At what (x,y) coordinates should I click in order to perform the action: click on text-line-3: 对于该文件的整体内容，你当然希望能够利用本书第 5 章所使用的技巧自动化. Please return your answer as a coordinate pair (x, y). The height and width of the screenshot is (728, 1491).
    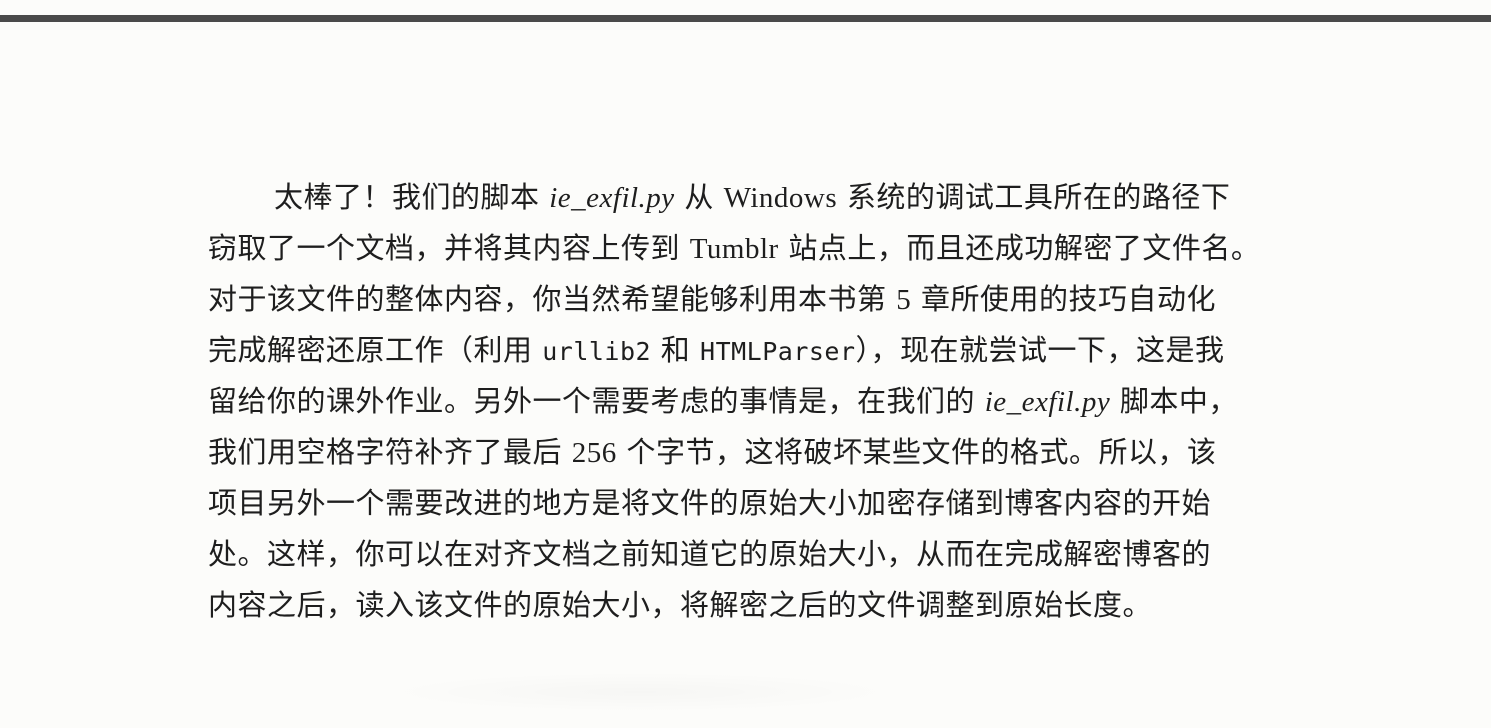
    Looking at the image, I should click on (712, 299).